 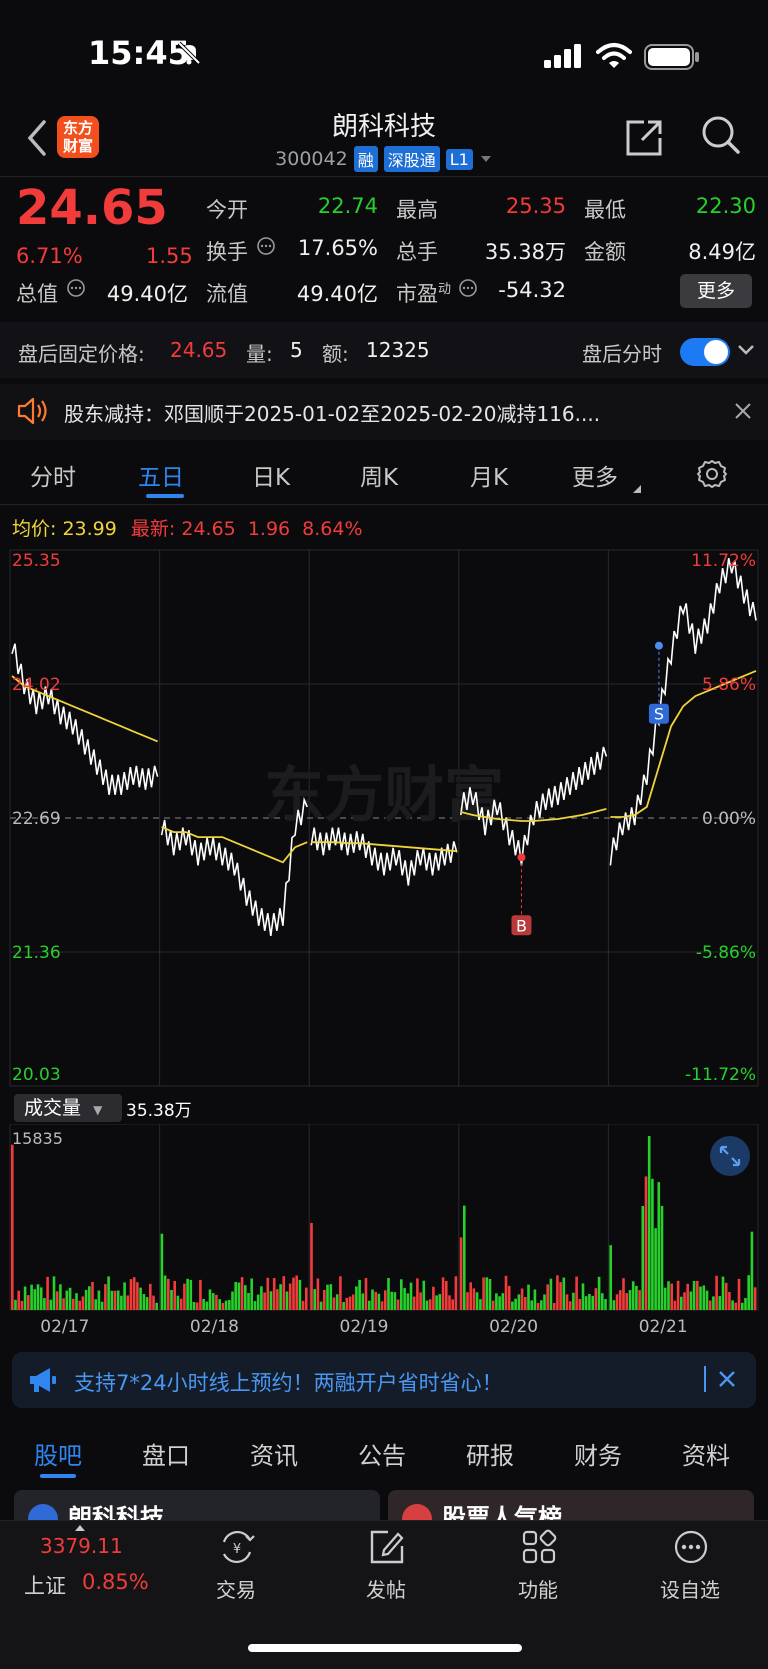 I want to click on tab-research: 研报, so click(x=490, y=1453).